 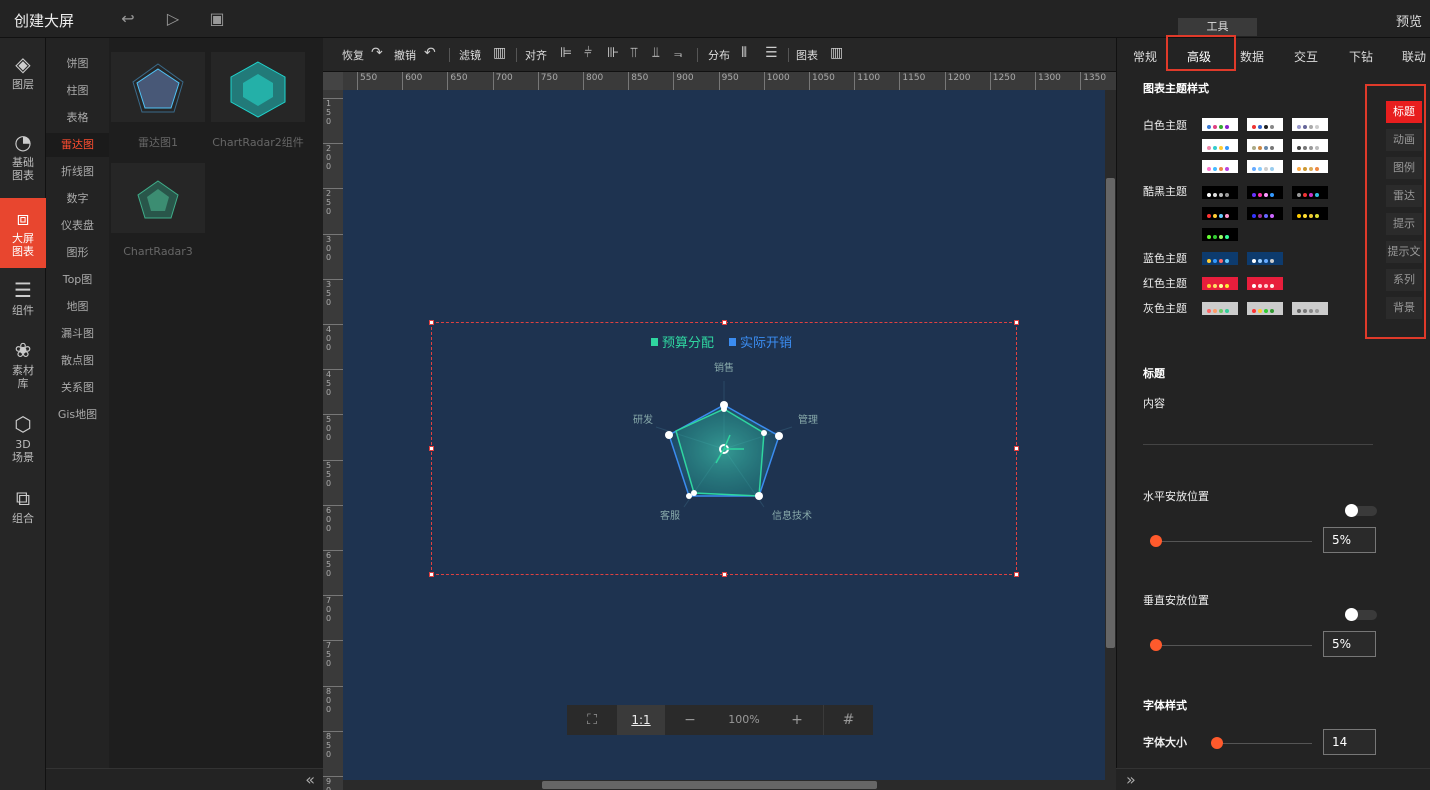 What do you see at coordinates (807, 55) in the screenshot?
I see `chart-button: 图表` at bounding box center [807, 55].